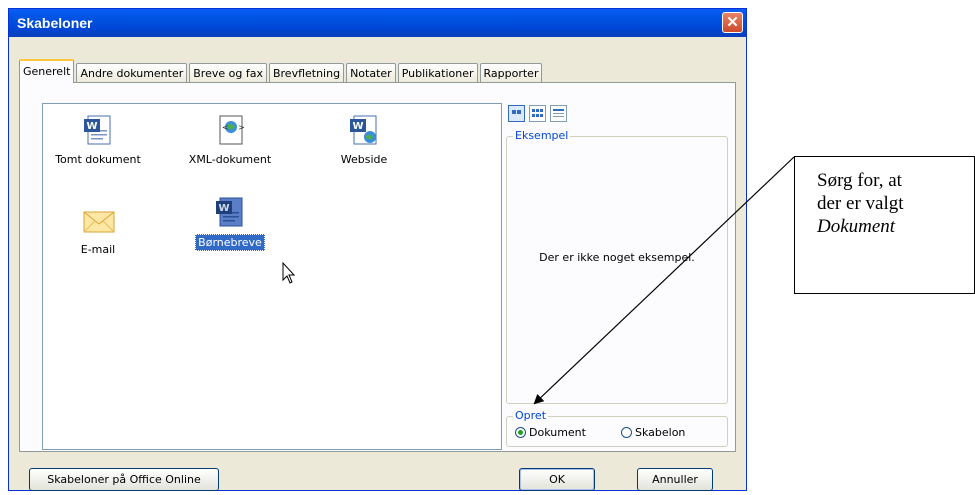 The height and width of the screenshot is (495, 975). Describe the element at coordinates (856, 226) in the screenshot. I see `callout-emphasis: Dokument` at that location.